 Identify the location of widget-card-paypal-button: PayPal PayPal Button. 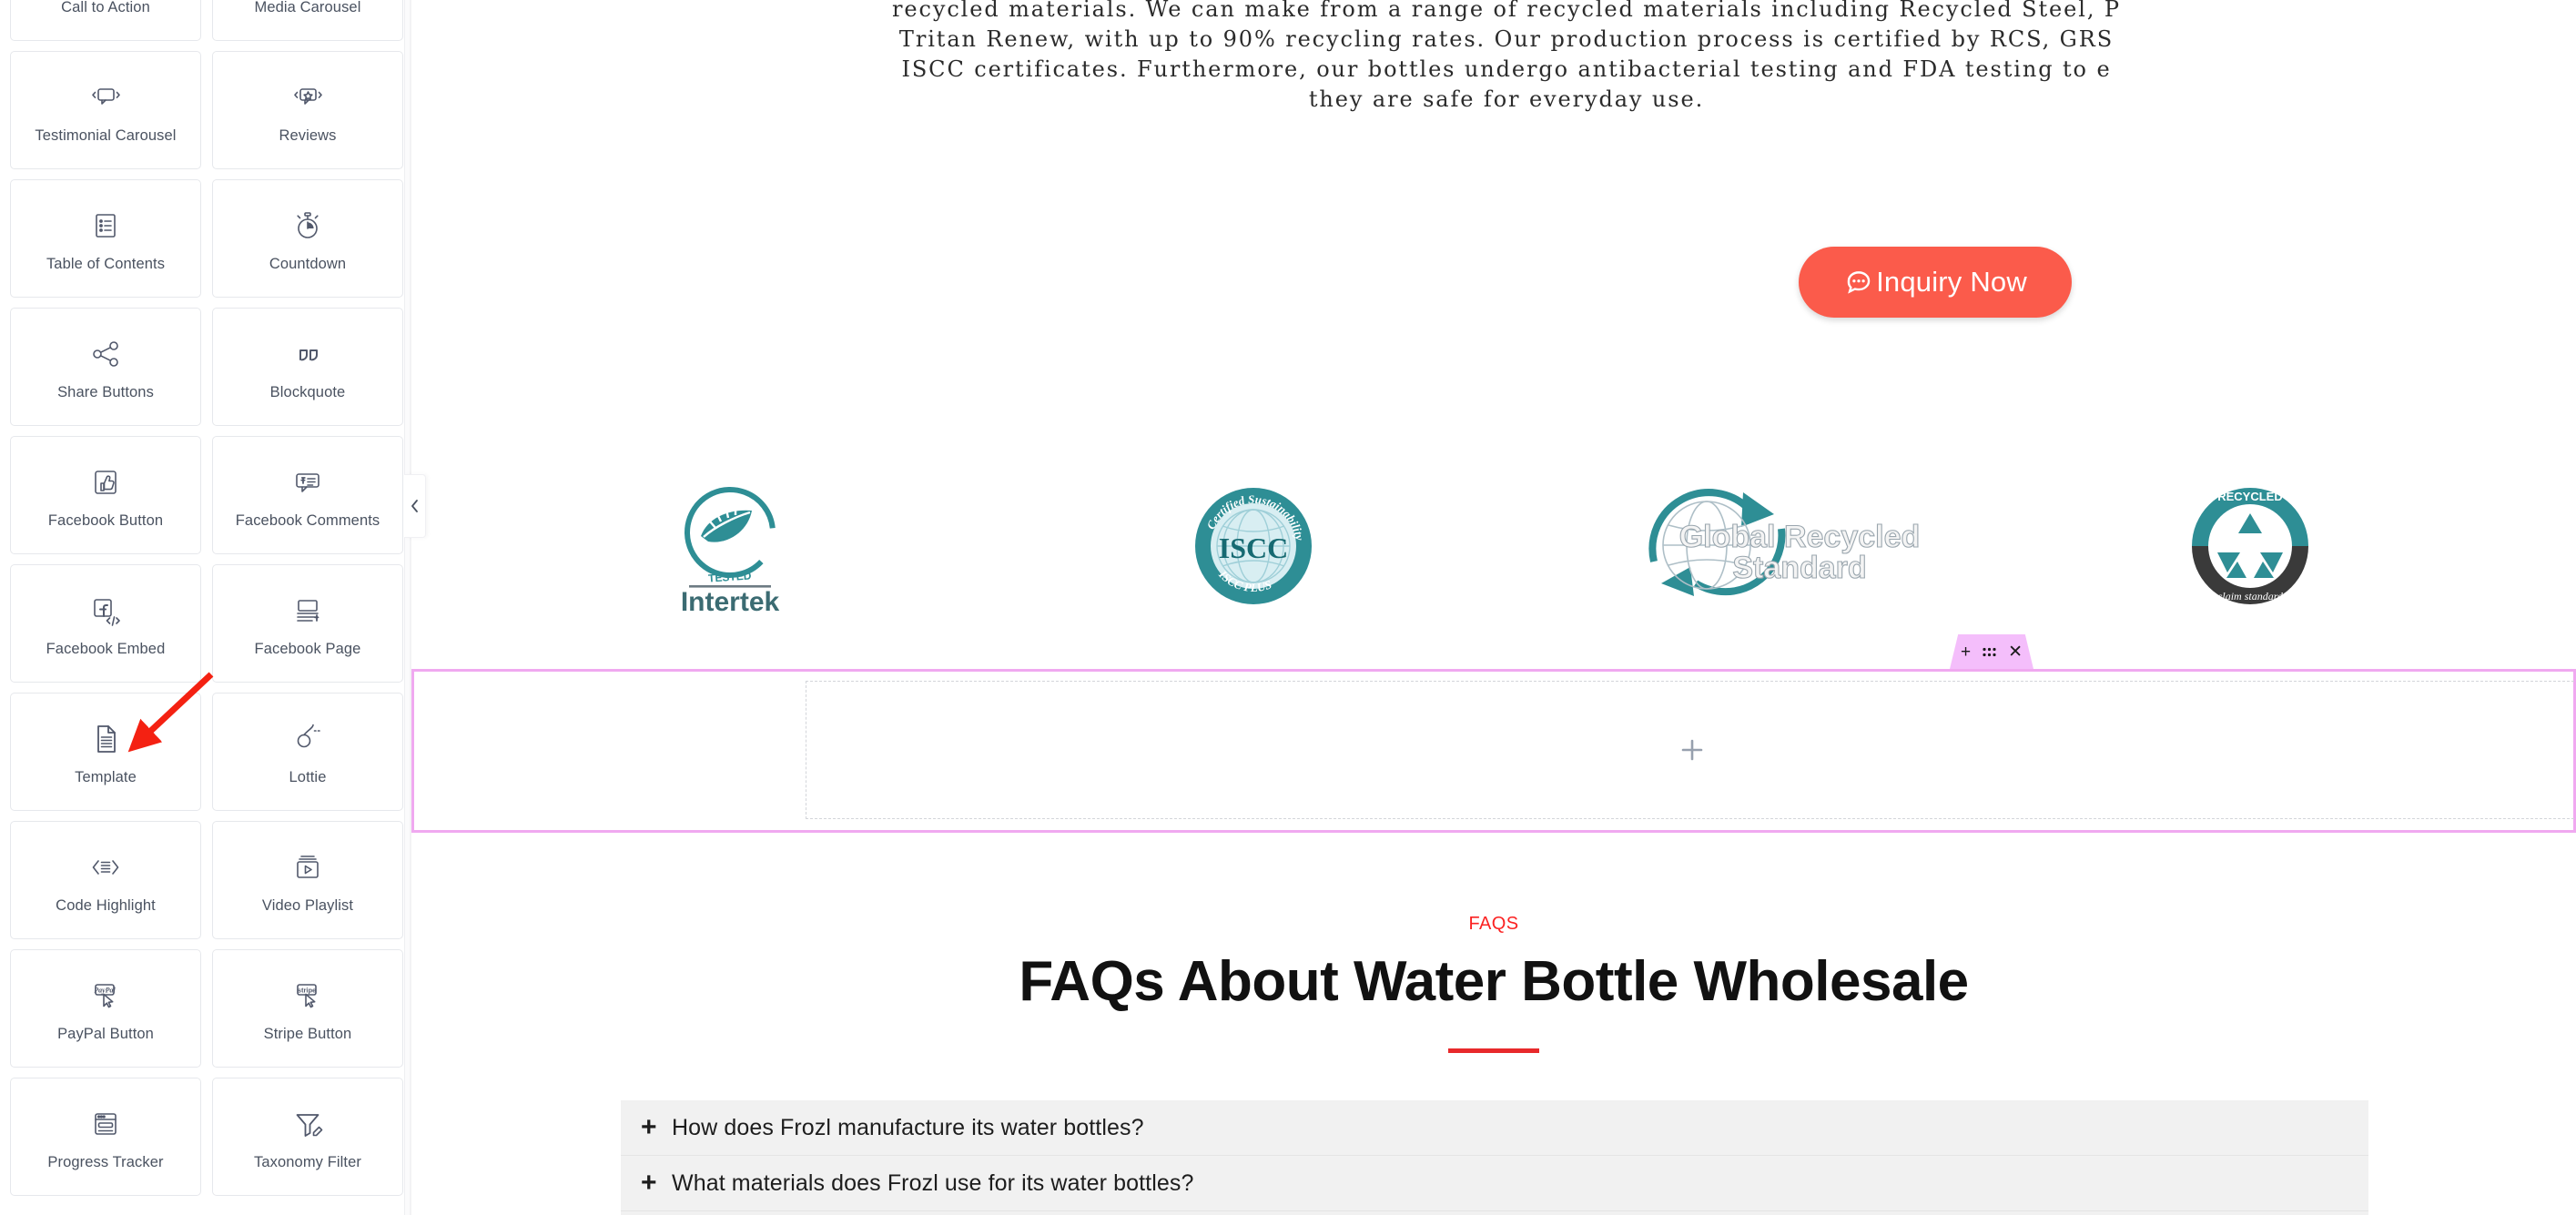
(105, 1008).